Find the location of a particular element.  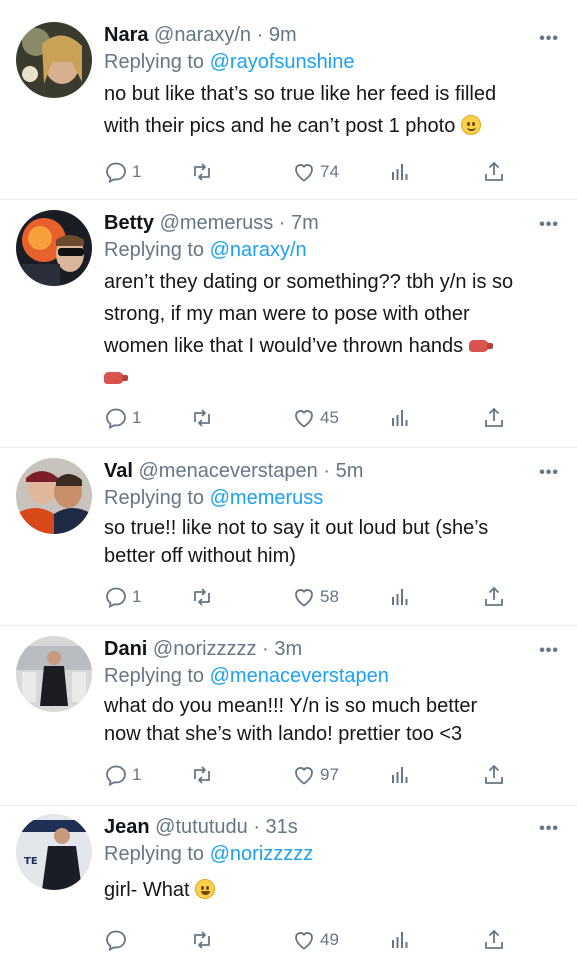

like-count: 58 is located at coordinates (329, 596).